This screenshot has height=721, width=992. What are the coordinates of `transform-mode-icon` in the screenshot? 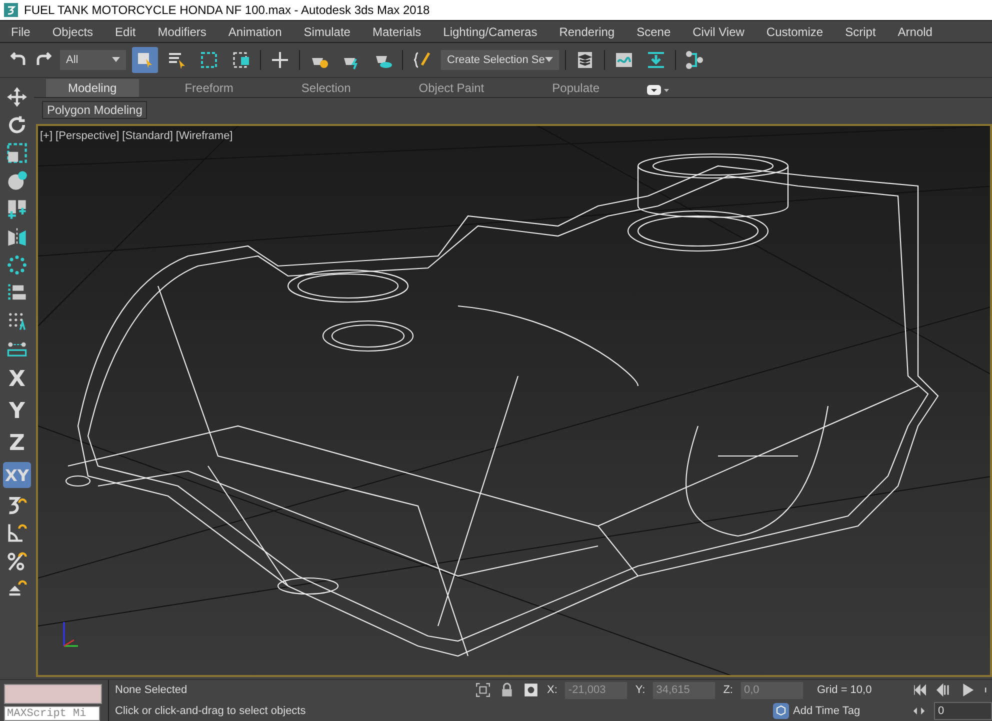 It's located at (531, 690).